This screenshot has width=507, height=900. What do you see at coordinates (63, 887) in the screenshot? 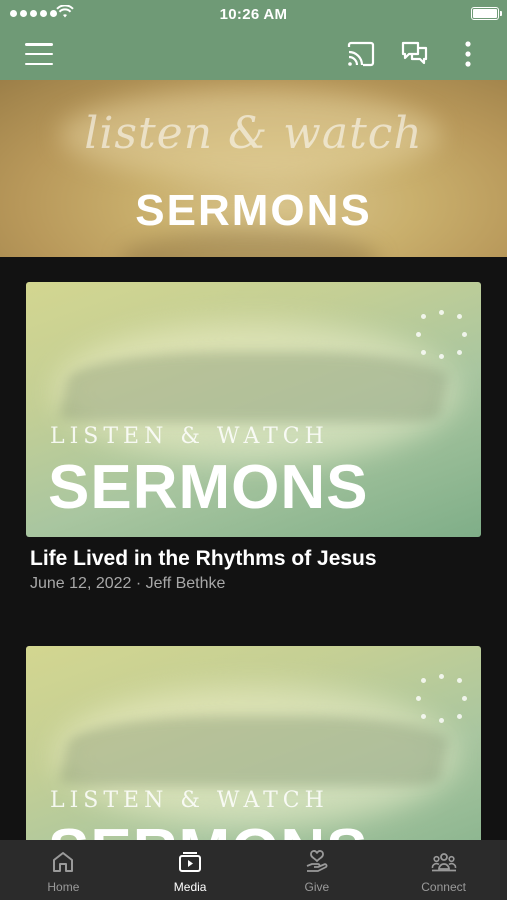
I see `tab-label: Home` at bounding box center [63, 887].